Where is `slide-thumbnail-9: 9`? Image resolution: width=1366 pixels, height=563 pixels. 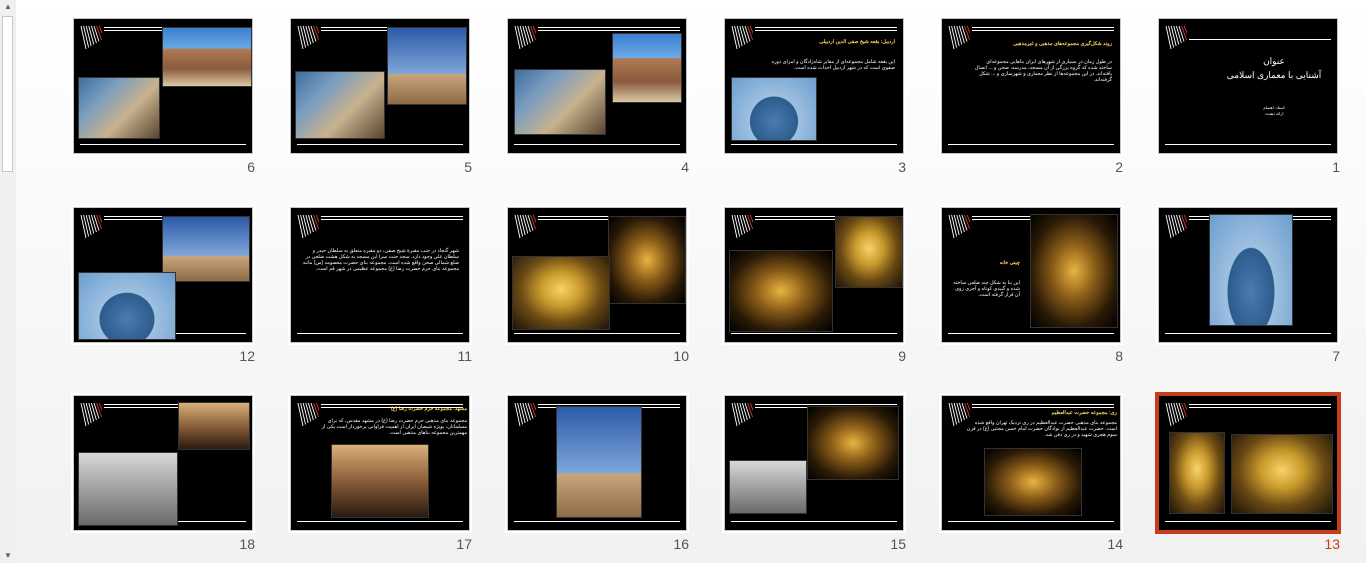 slide-thumbnail-9: 9 is located at coordinates (816, 285).